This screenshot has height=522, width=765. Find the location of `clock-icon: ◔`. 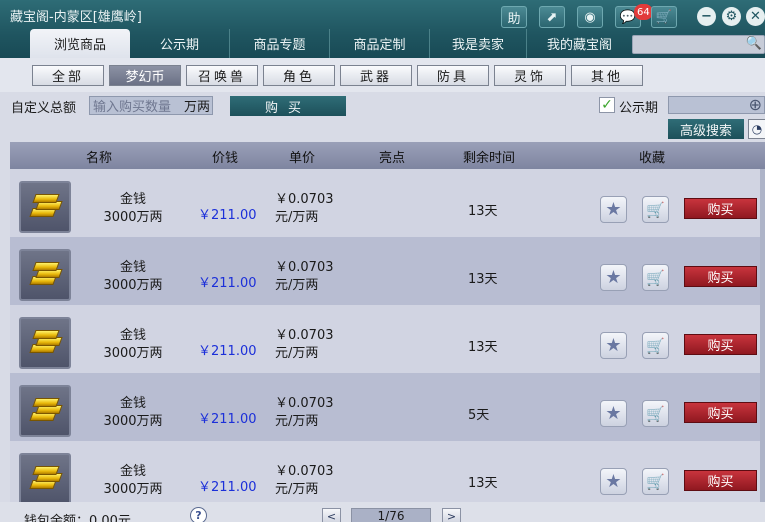

clock-icon: ◔ is located at coordinates (756, 129).